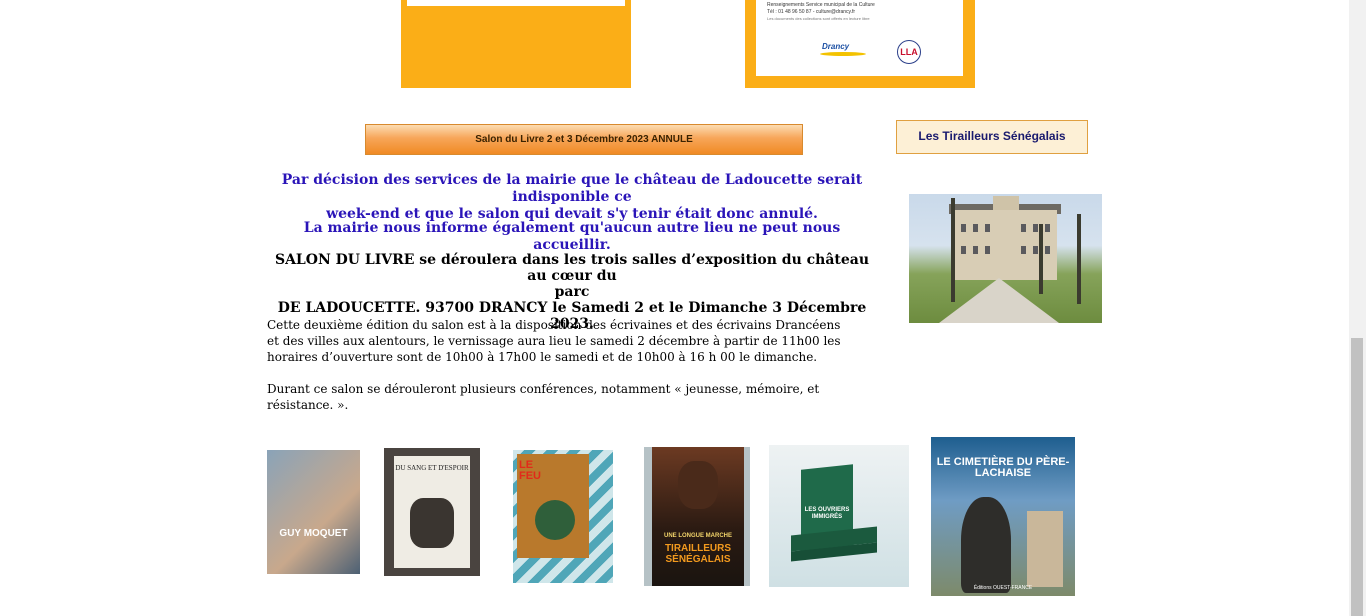 The width and height of the screenshot is (1366, 616). What do you see at coordinates (313, 512) in the screenshot?
I see `book-cover-guy-moquet: GUY MOQUET` at bounding box center [313, 512].